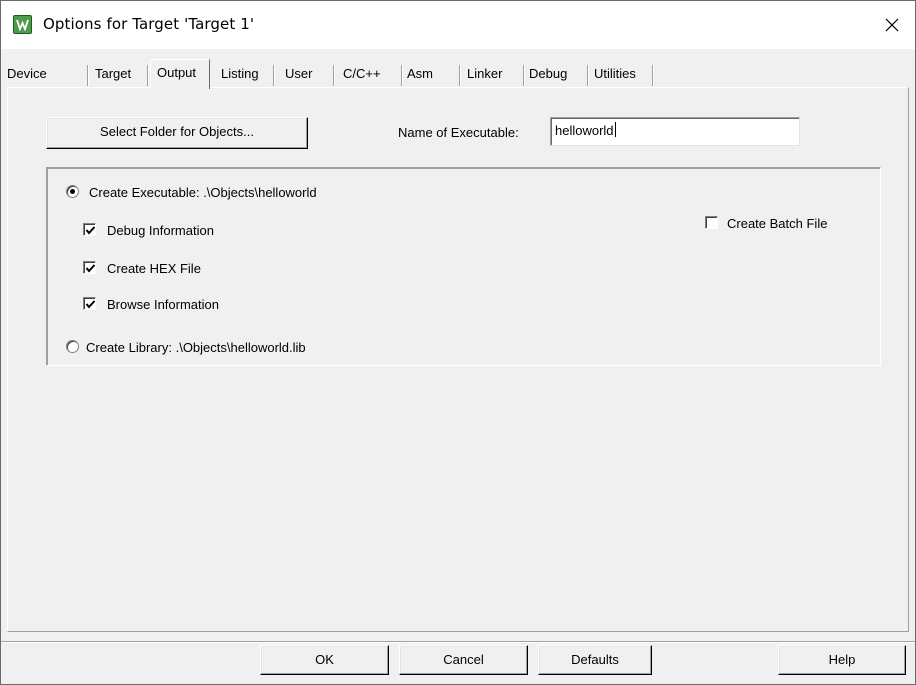  I want to click on tab-output: Output, so click(180, 74).